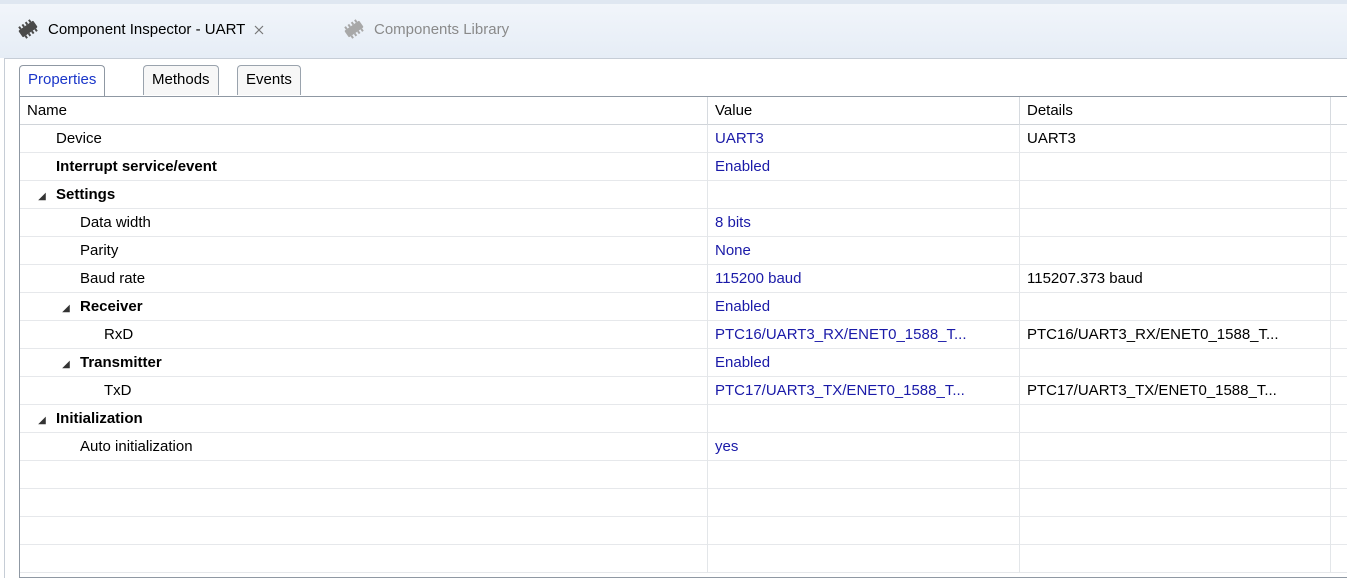  I want to click on table-row: Interrupt service/event Enabled, so click(683, 167).